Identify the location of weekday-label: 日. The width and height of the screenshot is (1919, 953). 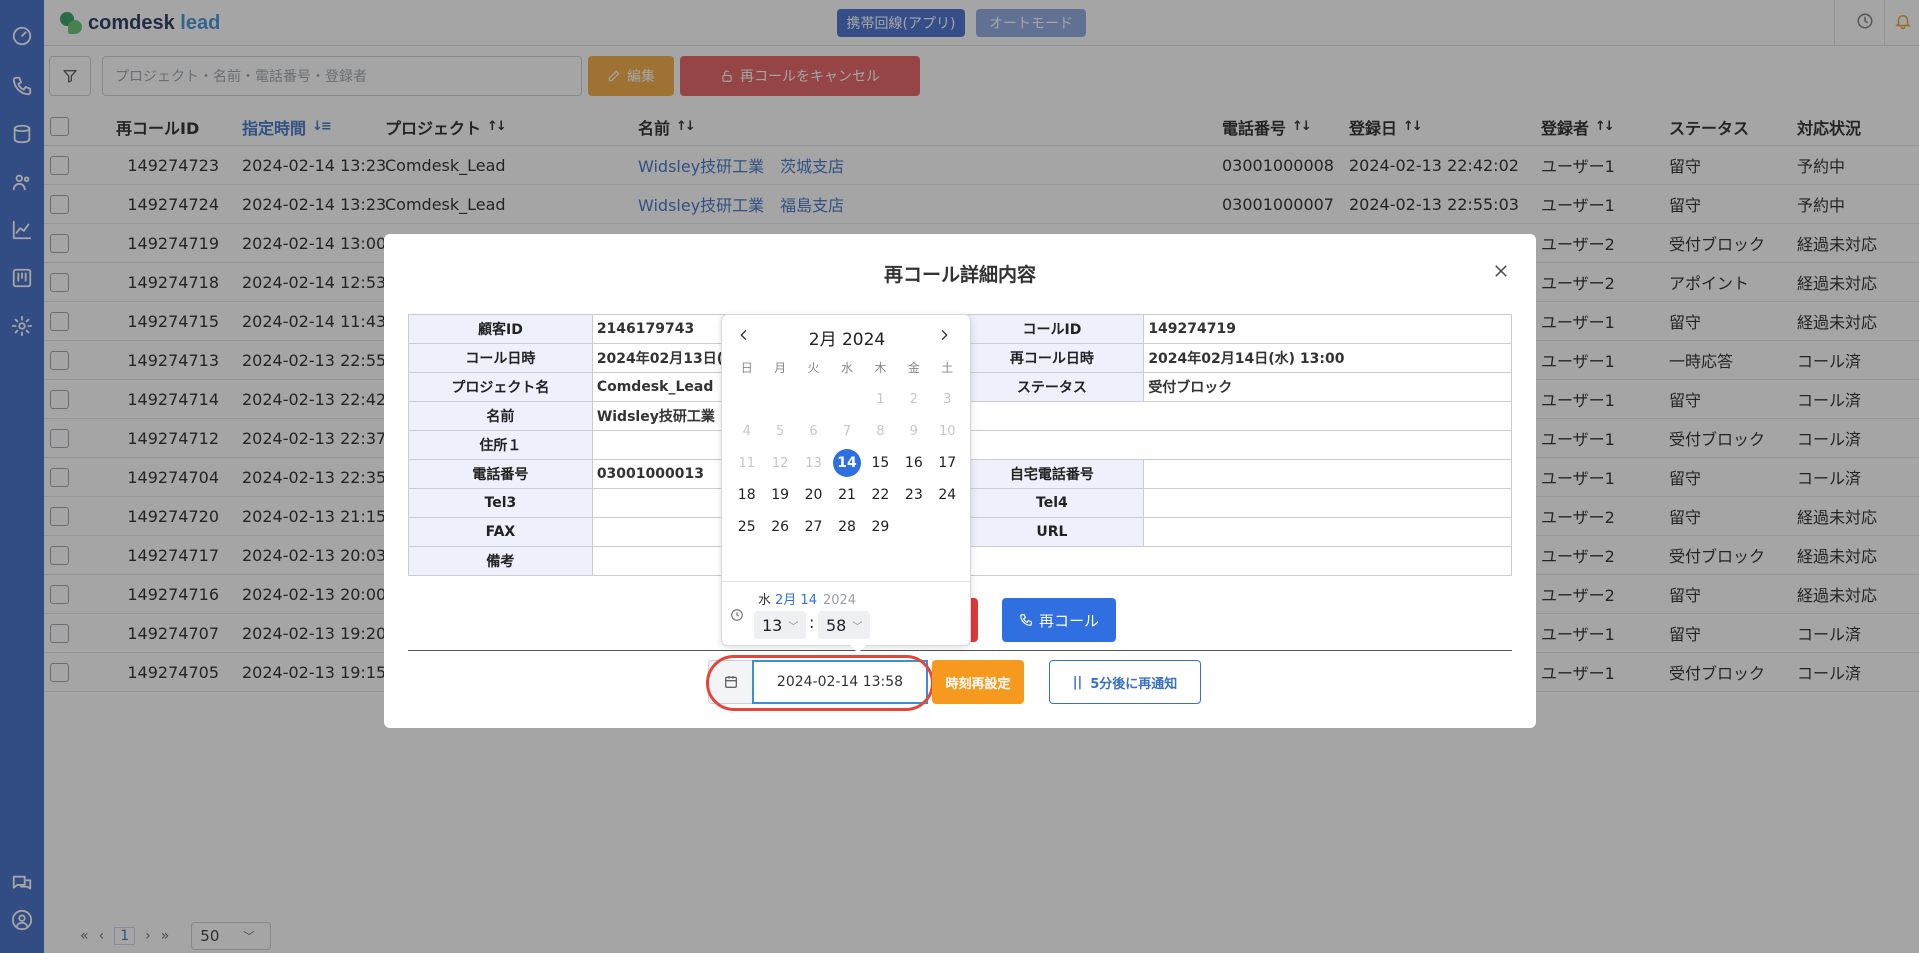
(746, 368).